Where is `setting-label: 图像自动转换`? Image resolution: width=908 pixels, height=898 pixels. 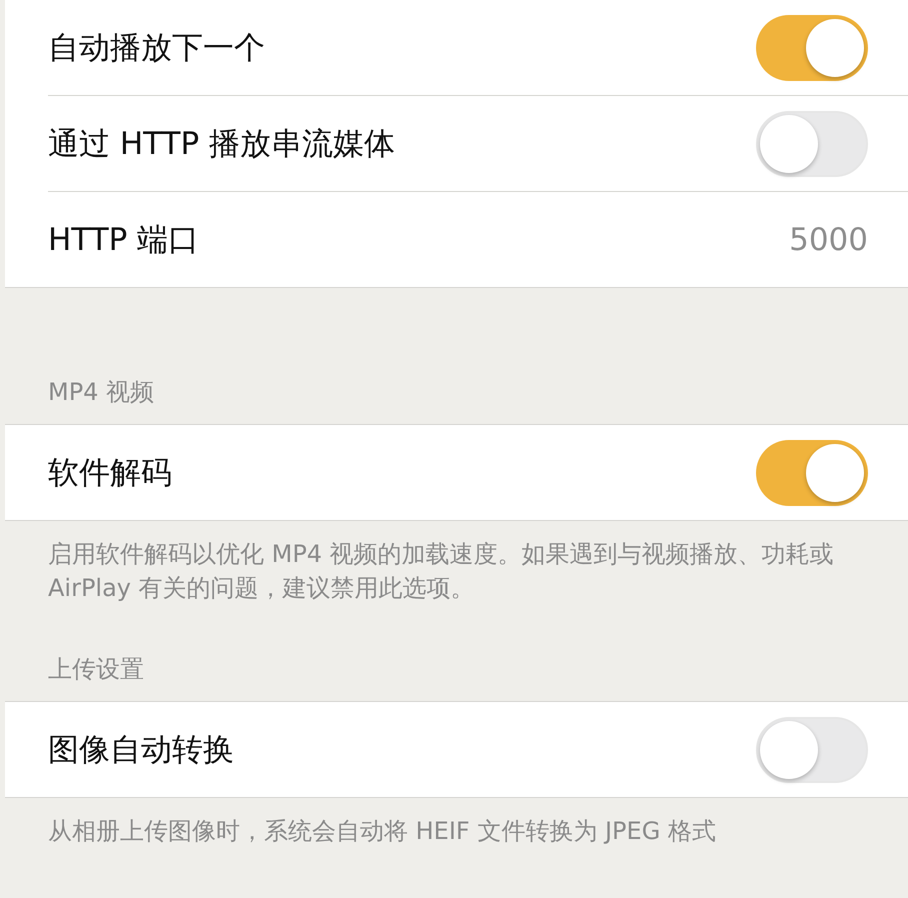 setting-label: 图像自动转换 is located at coordinates (141, 750).